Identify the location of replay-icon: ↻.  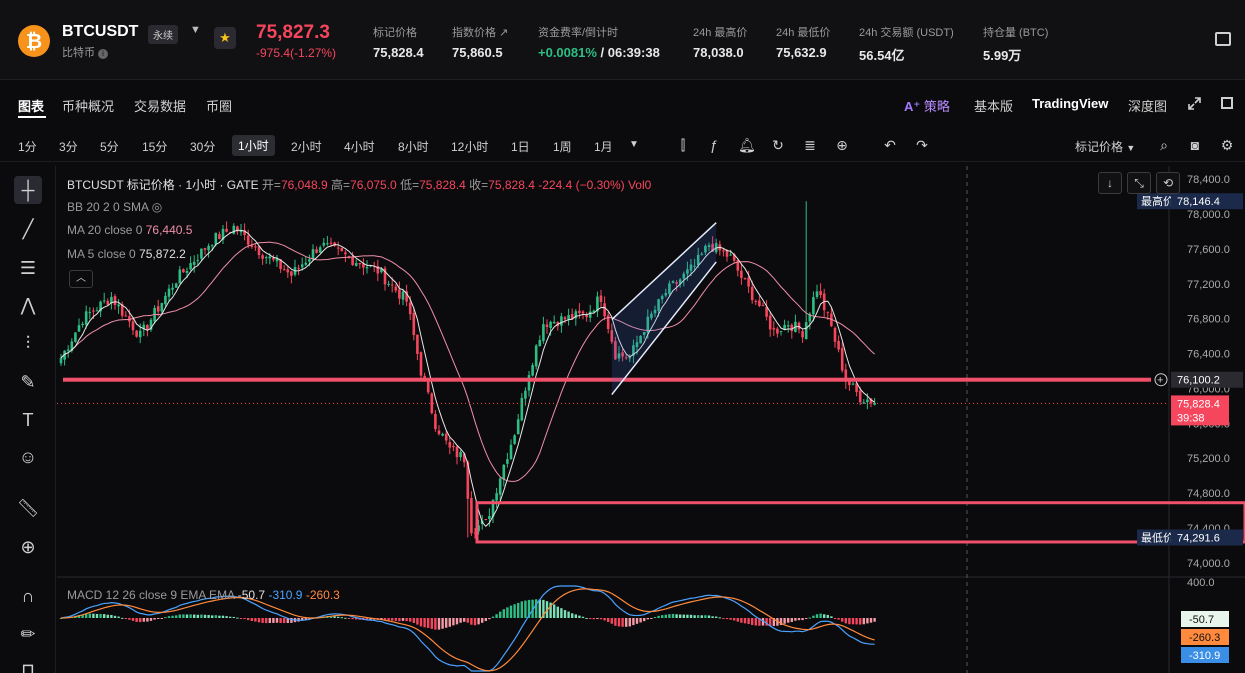
(778, 145).